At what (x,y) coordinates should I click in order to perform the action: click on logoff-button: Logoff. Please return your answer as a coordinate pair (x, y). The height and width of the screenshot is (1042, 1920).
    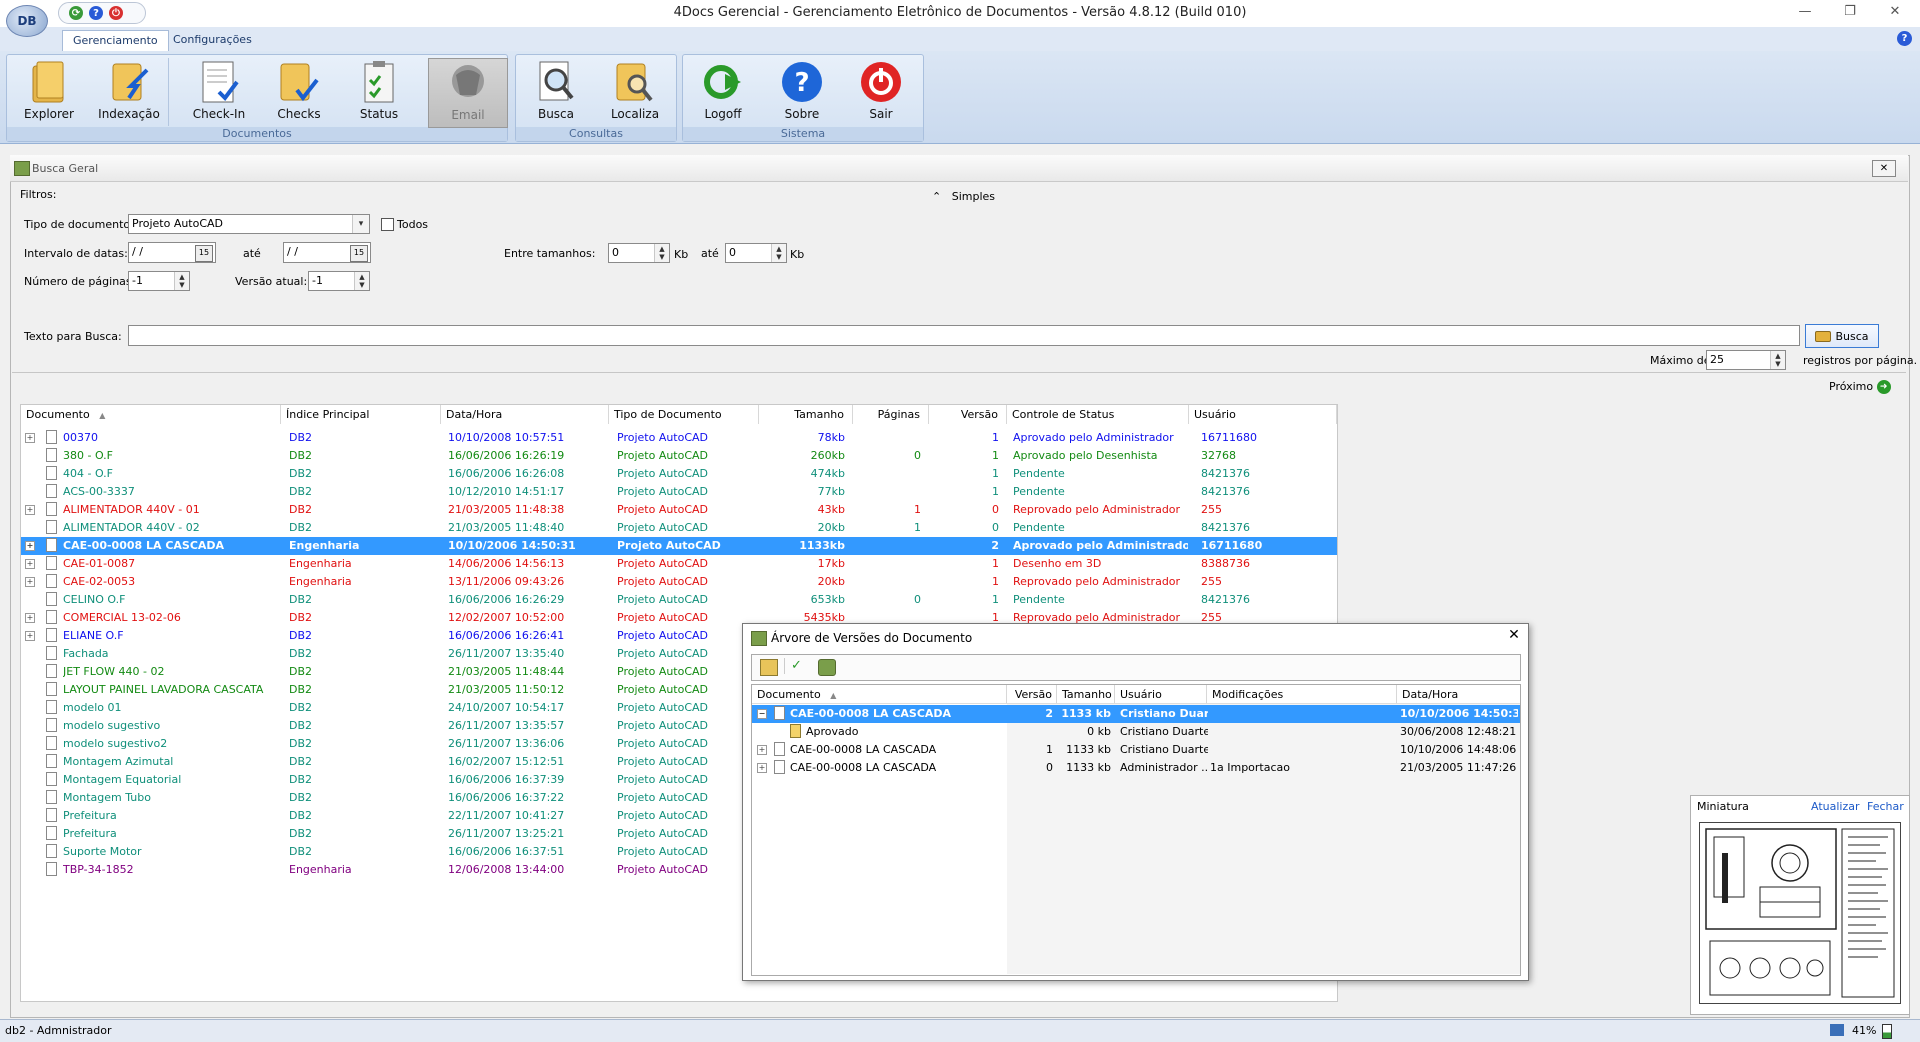
    Looking at the image, I should click on (723, 92).